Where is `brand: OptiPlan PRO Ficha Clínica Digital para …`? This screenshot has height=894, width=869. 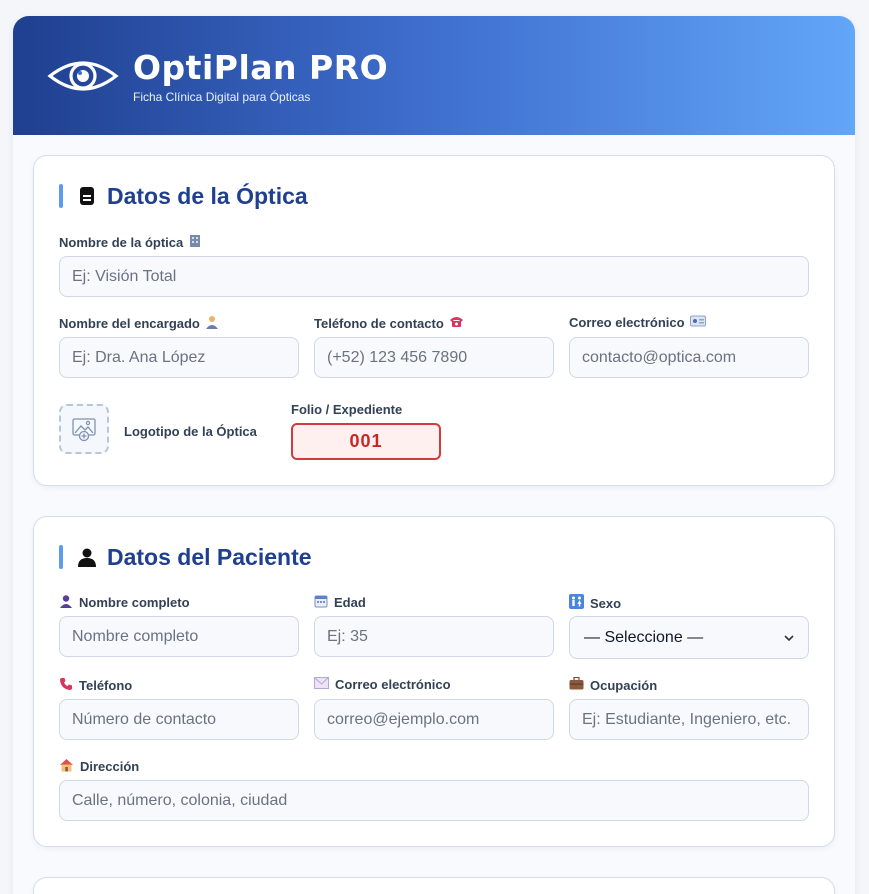 brand: OptiPlan PRO Ficha Clínica Digital para … is located at coordinates (260, 76).